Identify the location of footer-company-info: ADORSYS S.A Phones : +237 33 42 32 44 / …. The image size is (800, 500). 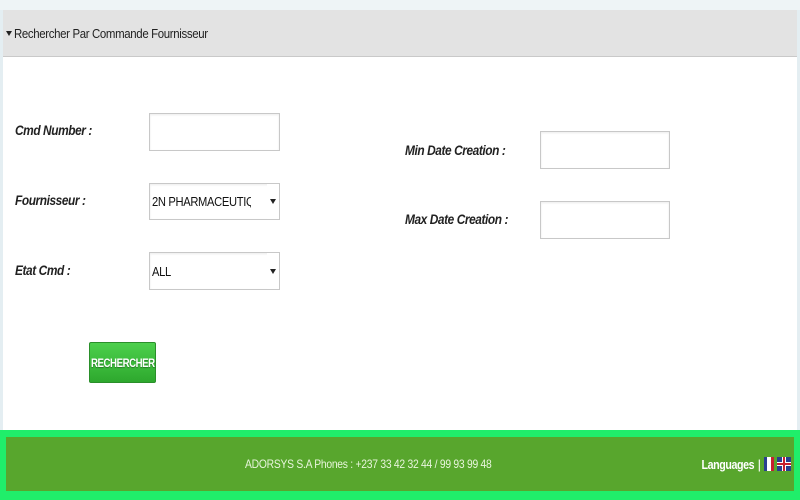
(368, 464).